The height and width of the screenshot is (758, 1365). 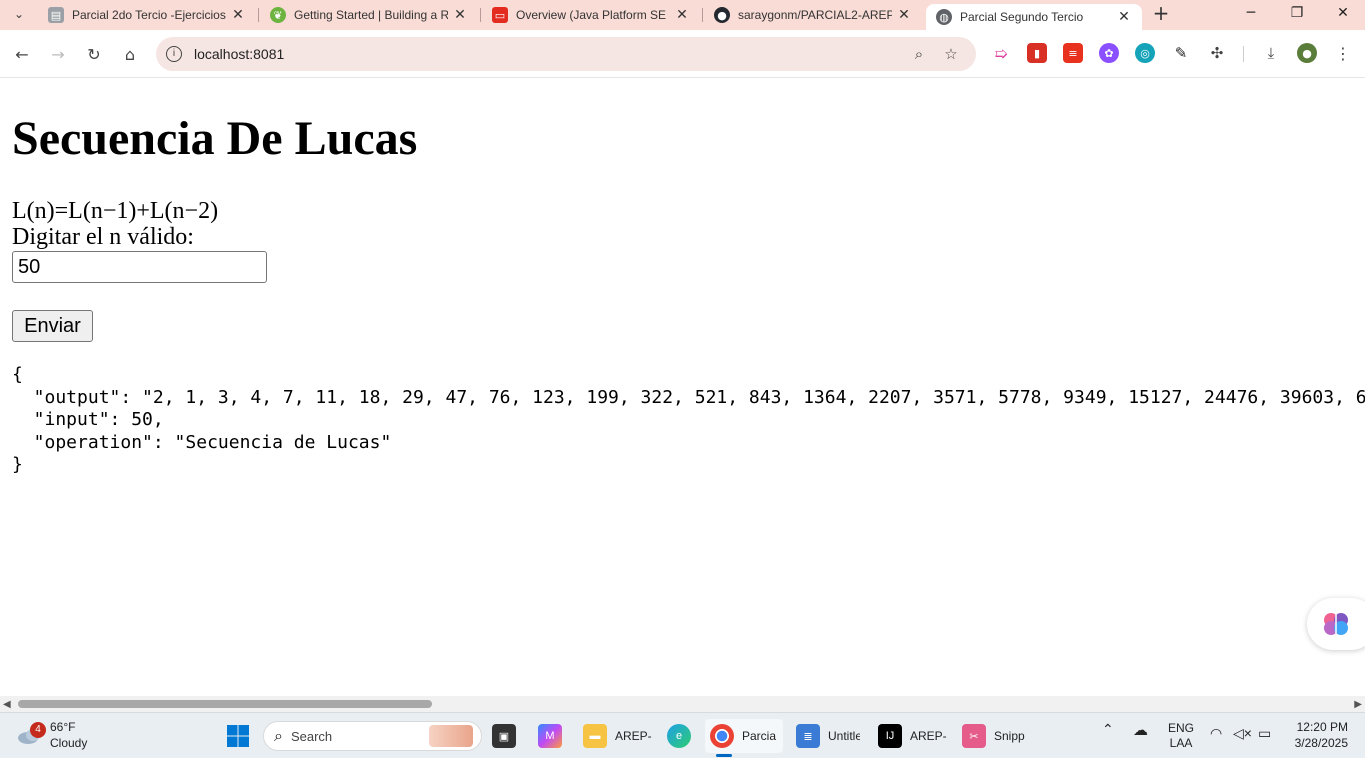 I want to click on onedrive-offline-icon: ☁, so click(x=1140, y=730).